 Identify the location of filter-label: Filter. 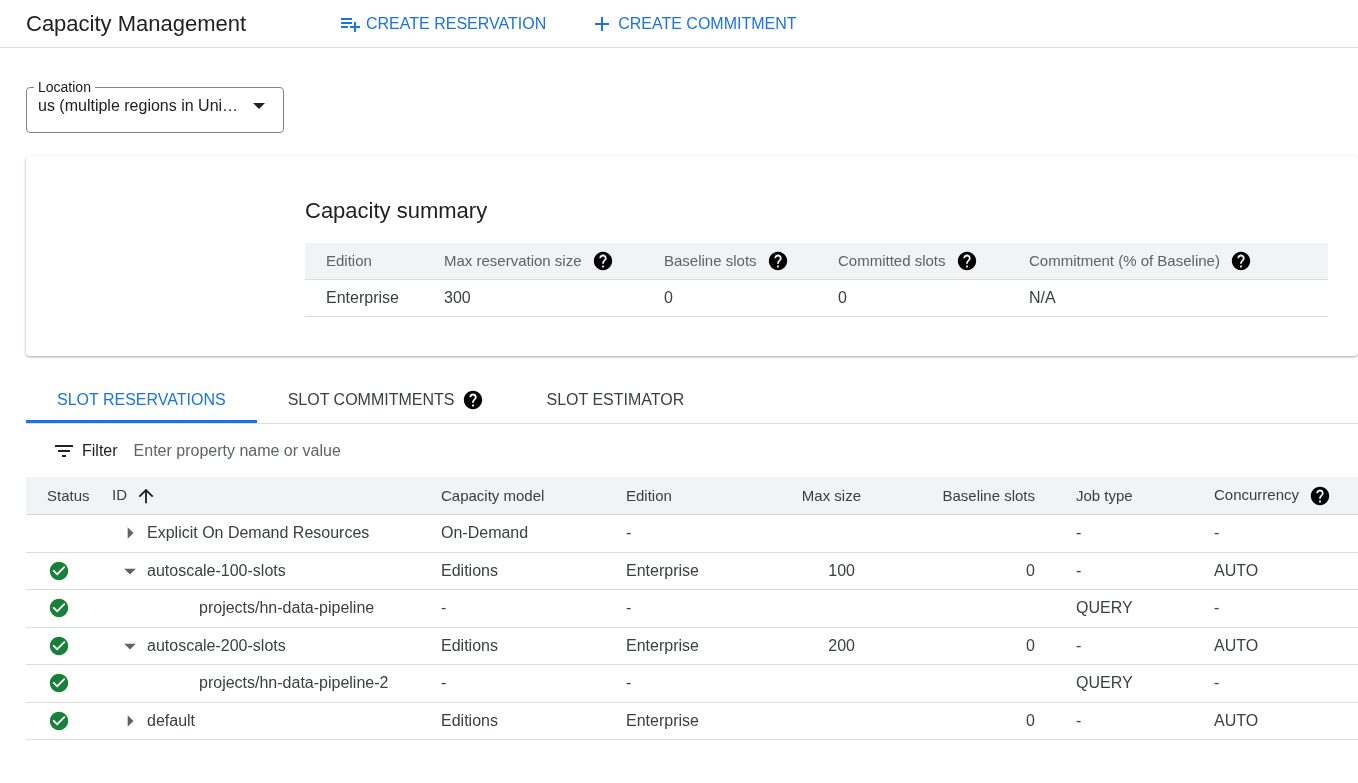
(100, 450).